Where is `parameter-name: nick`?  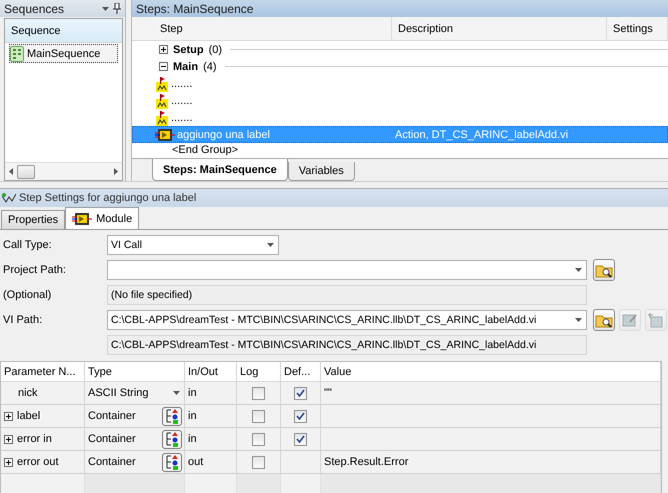
parameter-name: nick is located at coordinates (28, 393).